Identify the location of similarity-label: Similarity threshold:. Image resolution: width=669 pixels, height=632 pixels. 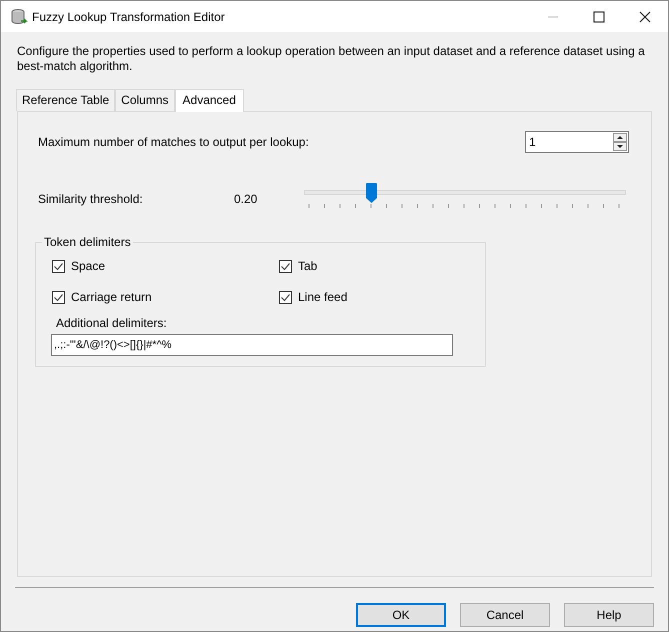
(91, 199).